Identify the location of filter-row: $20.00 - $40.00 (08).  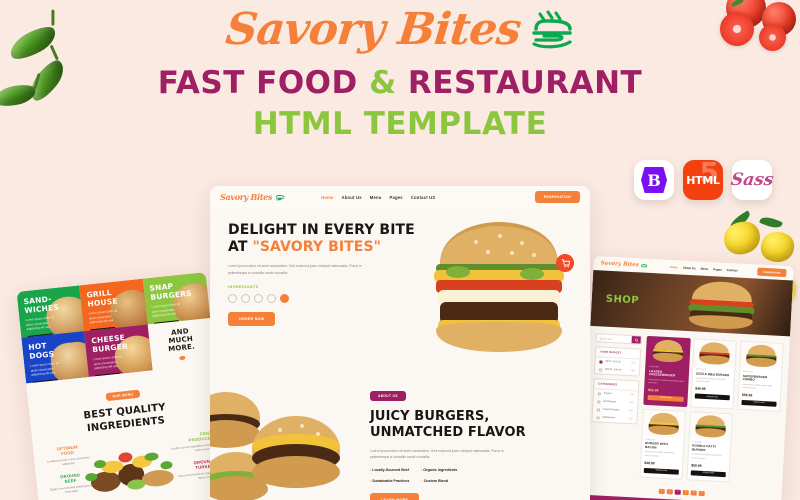
(617, 370).